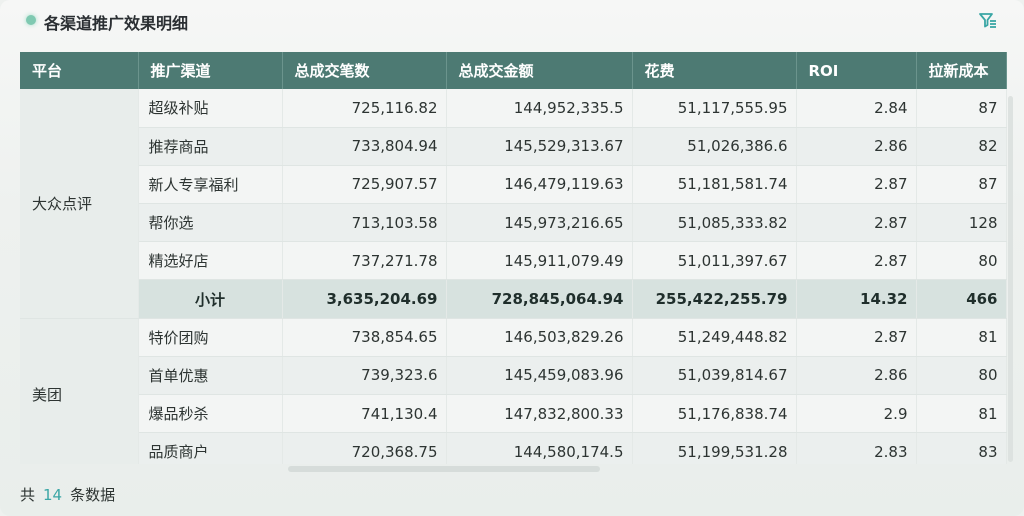 The height and width of the screenshot is (516, 1024). I want to click on amount-cell: 145,911,079.49, so click(539, 261).